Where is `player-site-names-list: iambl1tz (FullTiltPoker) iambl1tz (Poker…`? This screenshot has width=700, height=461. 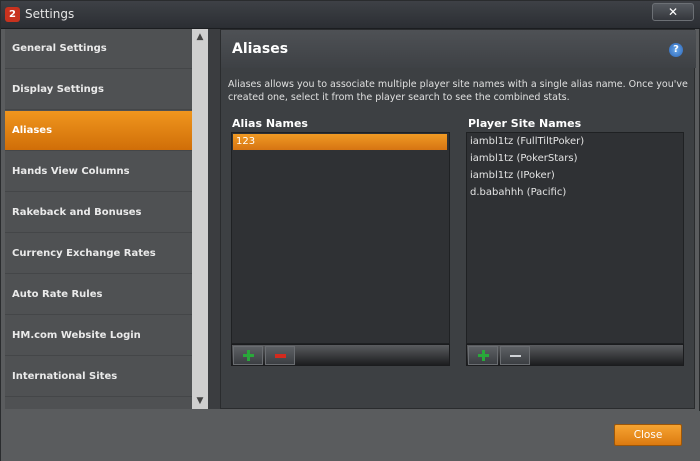 player-site-names-list: iambl1tz (FullTiltPoker) iambl1tz (Poker… is located at coordinates (575, 238).